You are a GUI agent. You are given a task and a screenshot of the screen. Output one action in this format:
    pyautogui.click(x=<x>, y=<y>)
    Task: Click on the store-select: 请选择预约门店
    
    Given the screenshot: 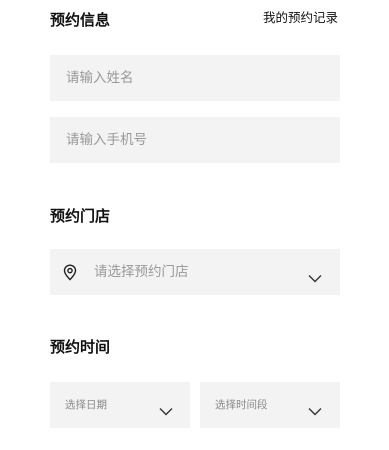 What is the action you would take?
    pyautogui.click(x=195, y=272)
    